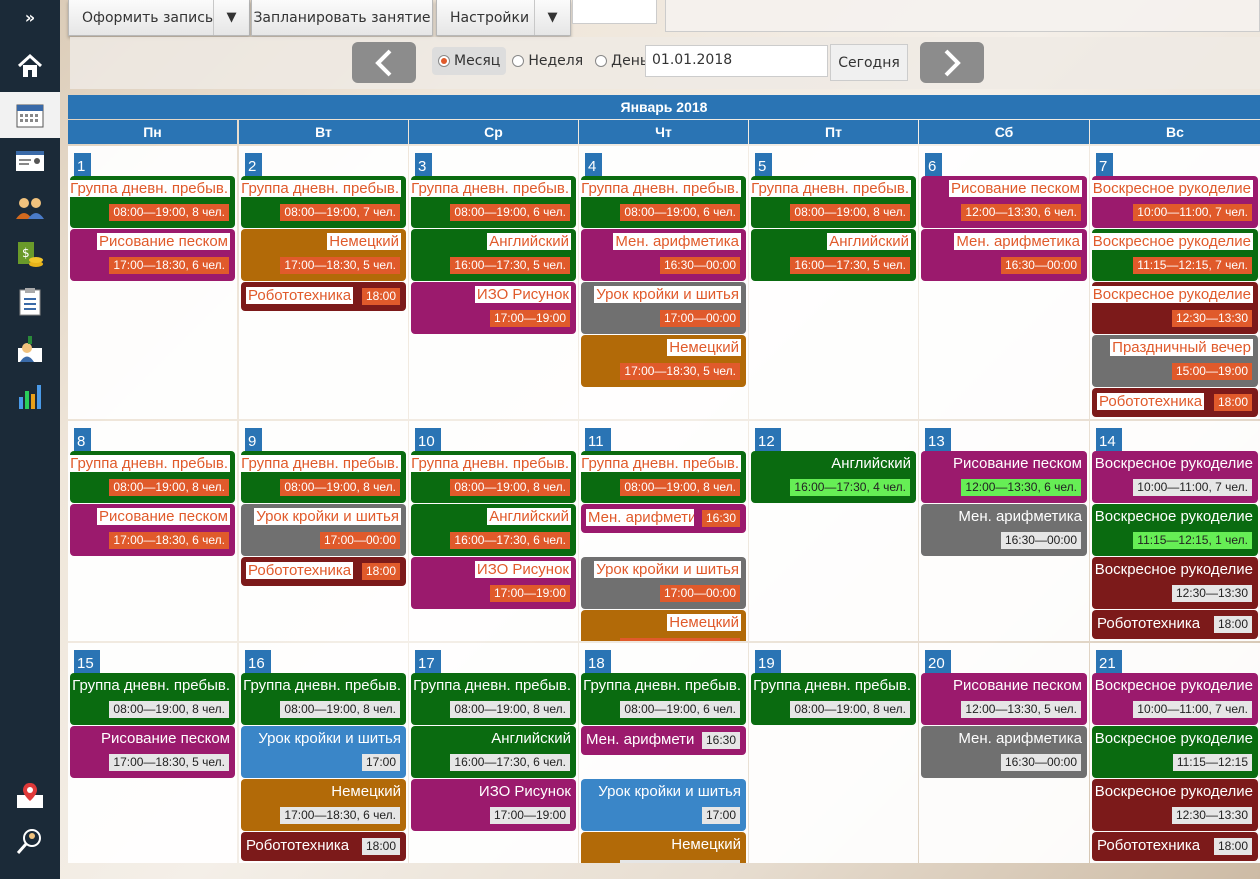 Image resolution: width=1260 pixels, height=879 pixels. I want to click on event-block: Воскресное рукоделие 11:15—12:15, 7 чел., so click(1174, 255).